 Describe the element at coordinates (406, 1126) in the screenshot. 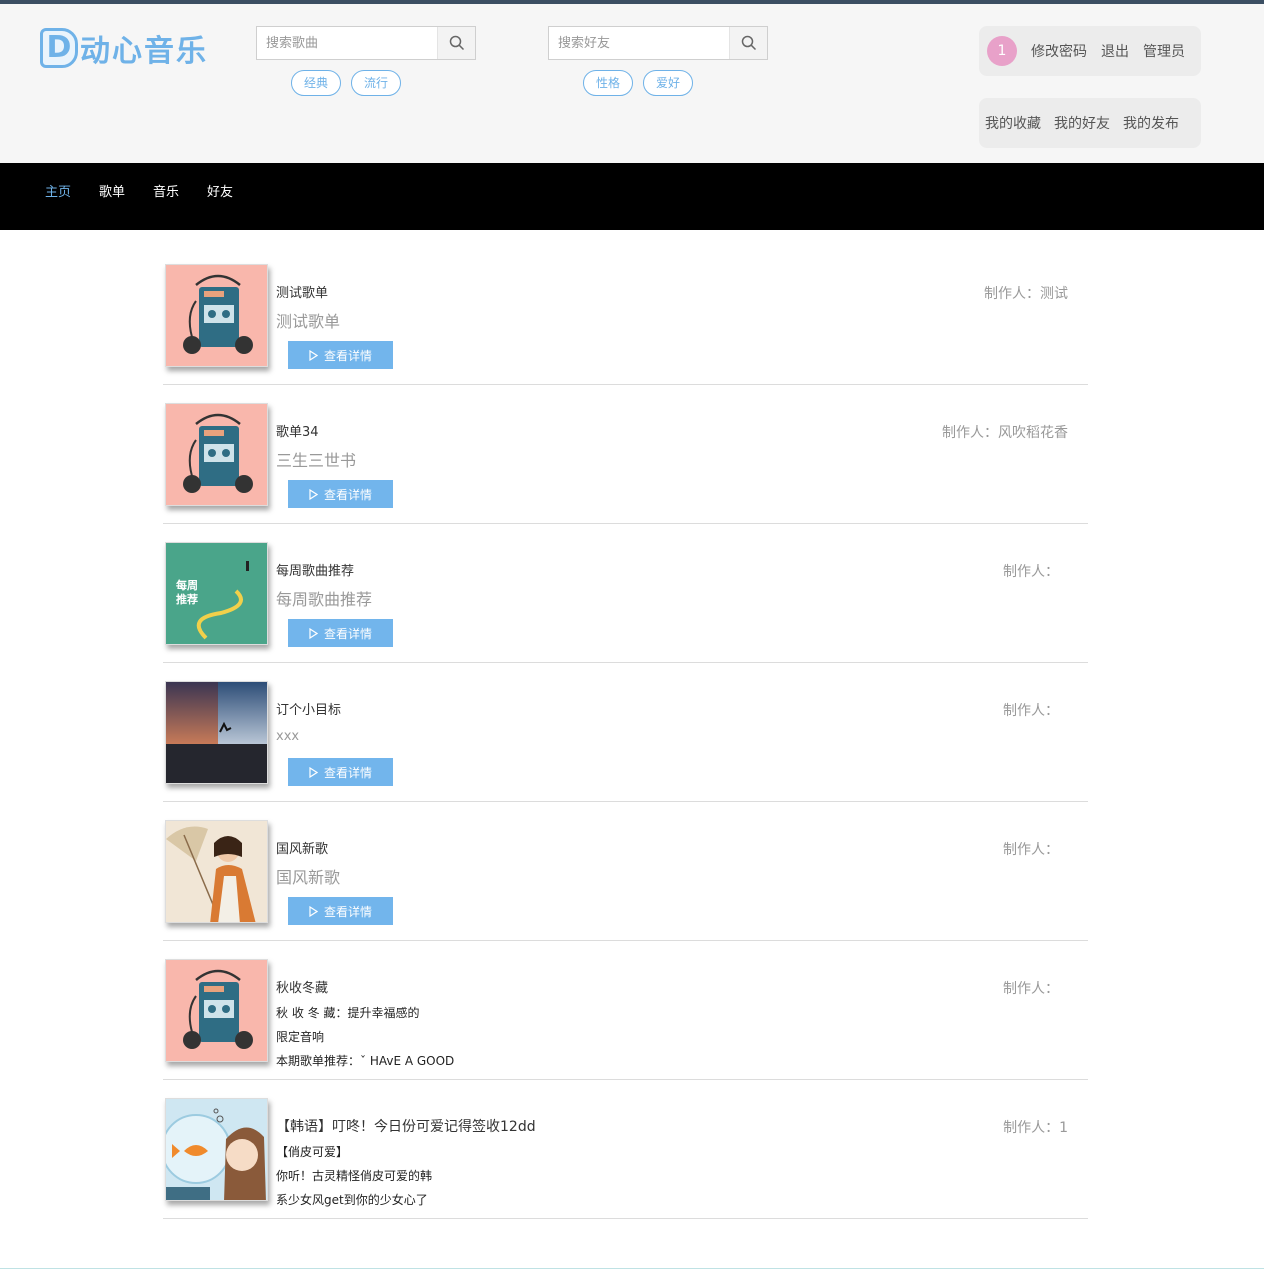

I see `playlist-title: 【韩语】叮咚！今日份可爱记得签收12dd` at that location.